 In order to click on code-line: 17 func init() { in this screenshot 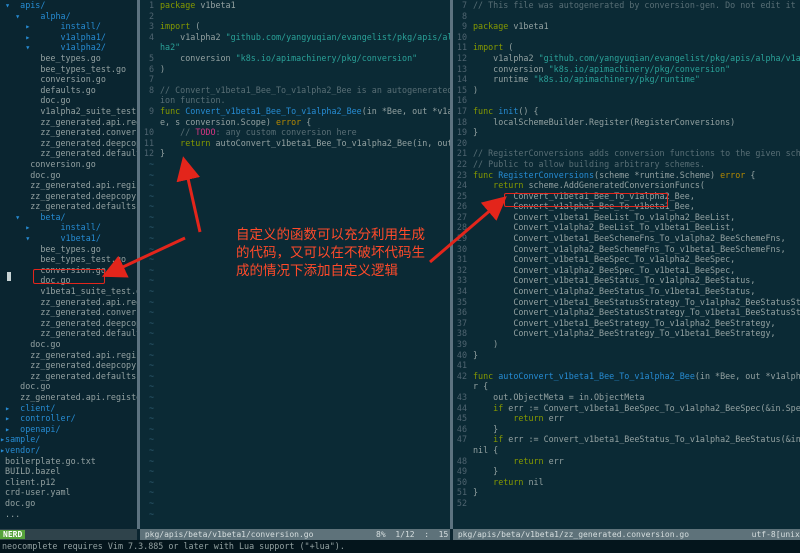, I will do `click(626, 111)`.